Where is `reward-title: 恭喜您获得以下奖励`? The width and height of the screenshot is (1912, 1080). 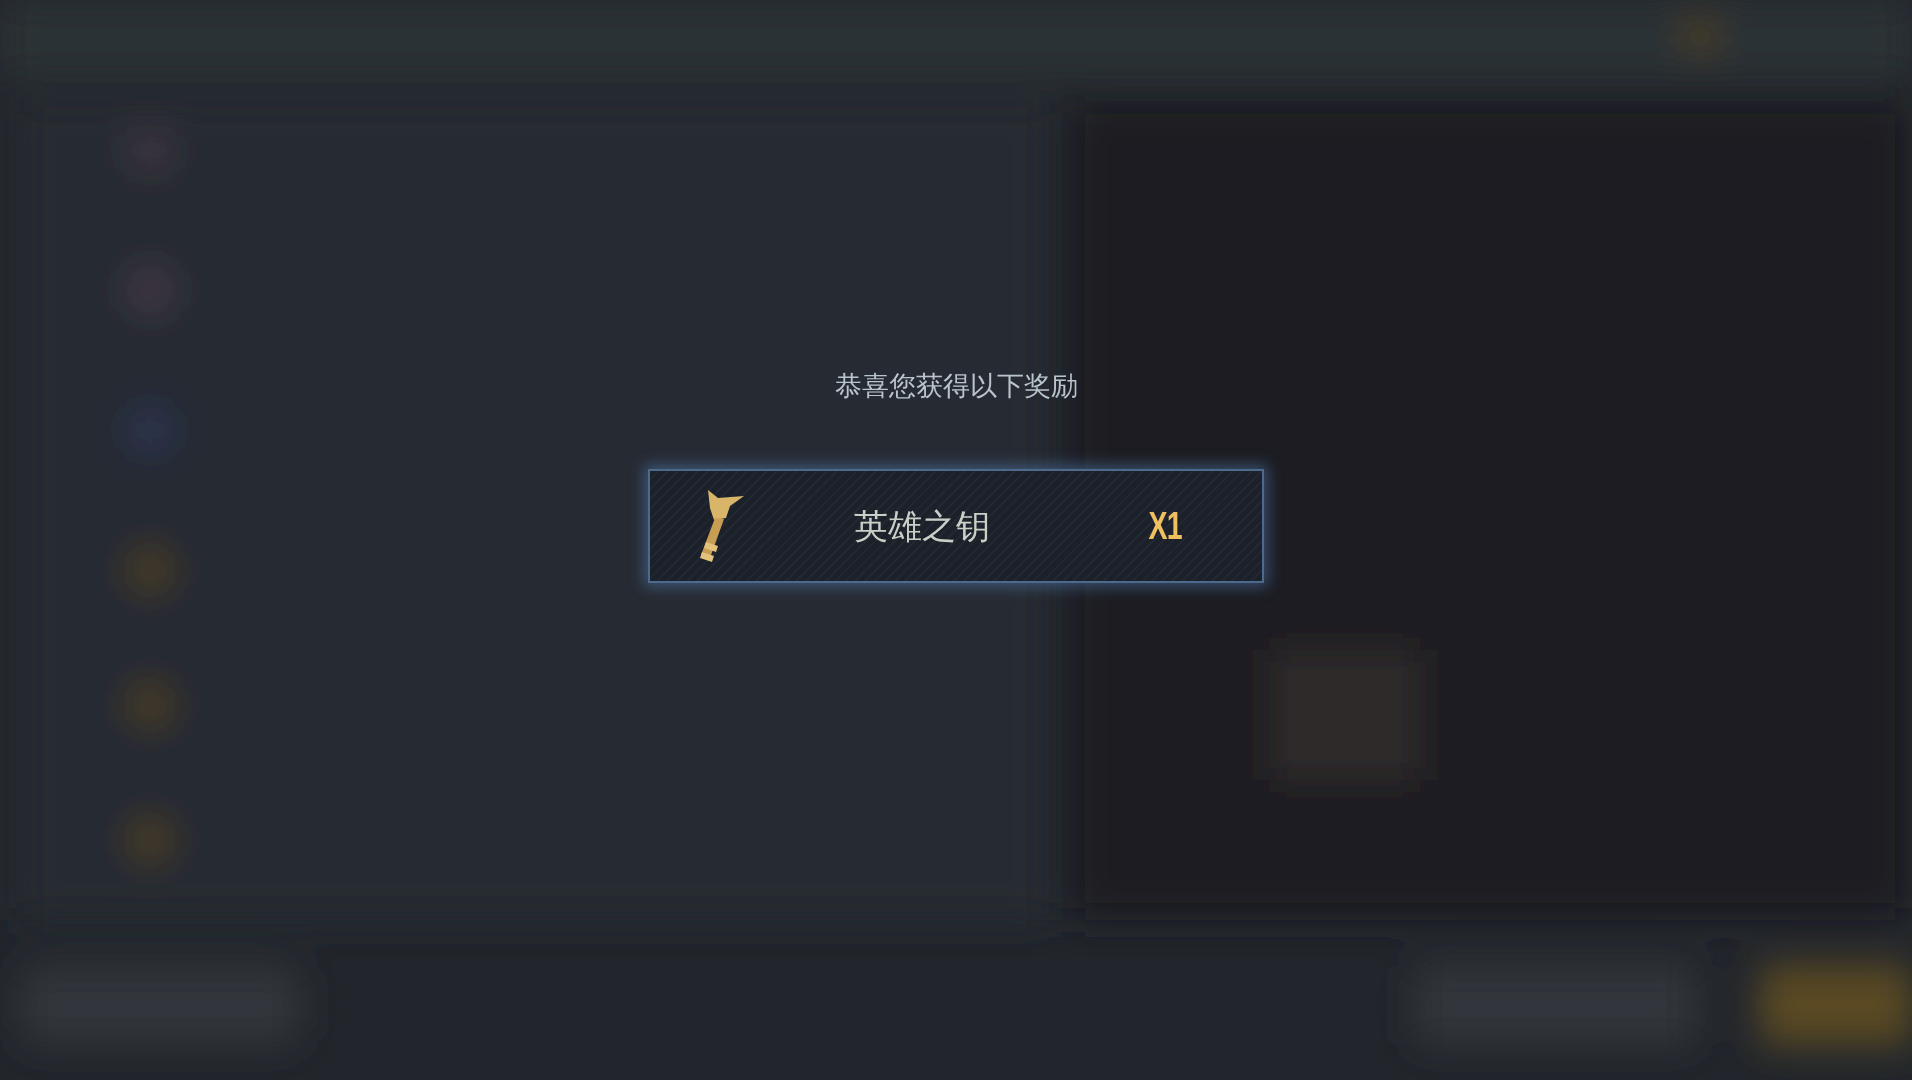
reward-title: 恭喜您获得以下奖励 is located at coordinates (956, 385).